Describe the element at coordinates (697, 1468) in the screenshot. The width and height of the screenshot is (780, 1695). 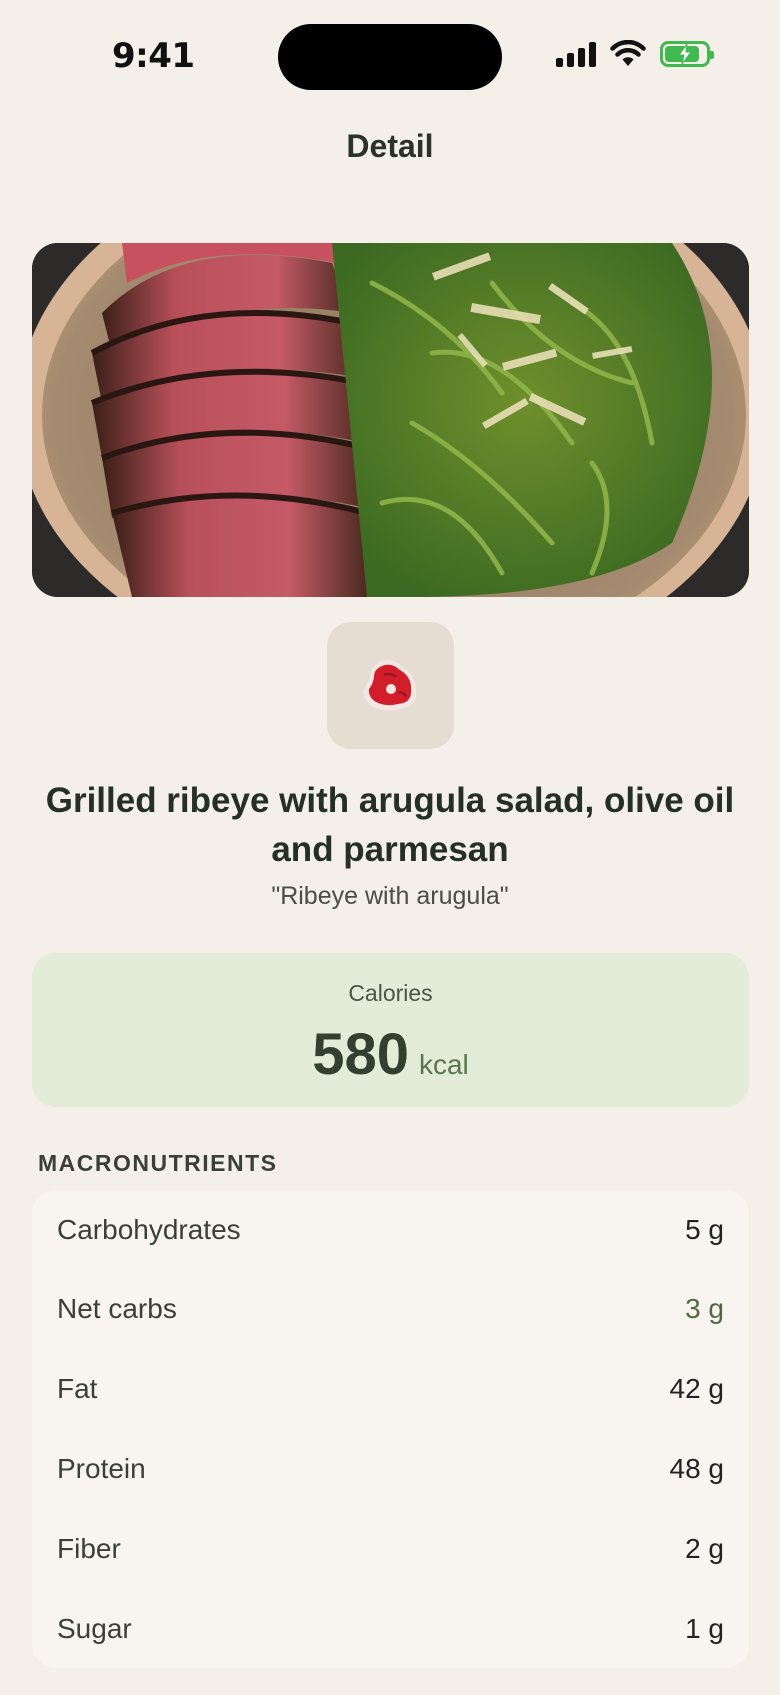
I see `macro-value: 48 g` at that location.